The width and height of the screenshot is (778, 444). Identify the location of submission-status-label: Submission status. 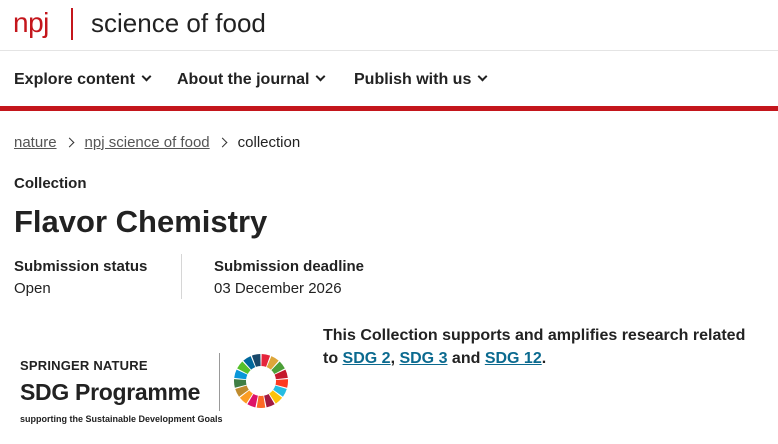
(81, 266).